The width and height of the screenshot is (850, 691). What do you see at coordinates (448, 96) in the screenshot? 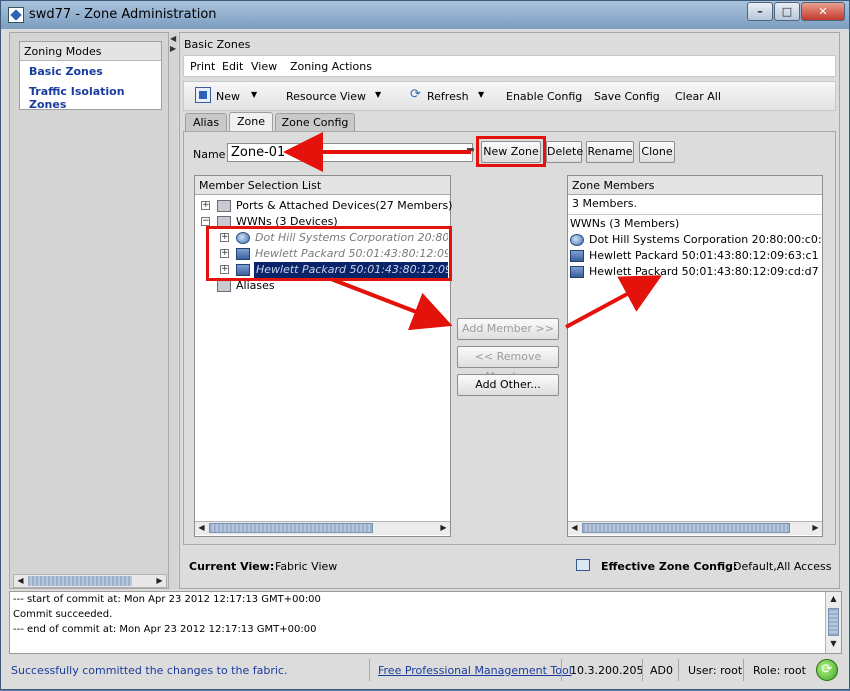
I see `refresh-button: Refresh` at bounding box center [448, 96].